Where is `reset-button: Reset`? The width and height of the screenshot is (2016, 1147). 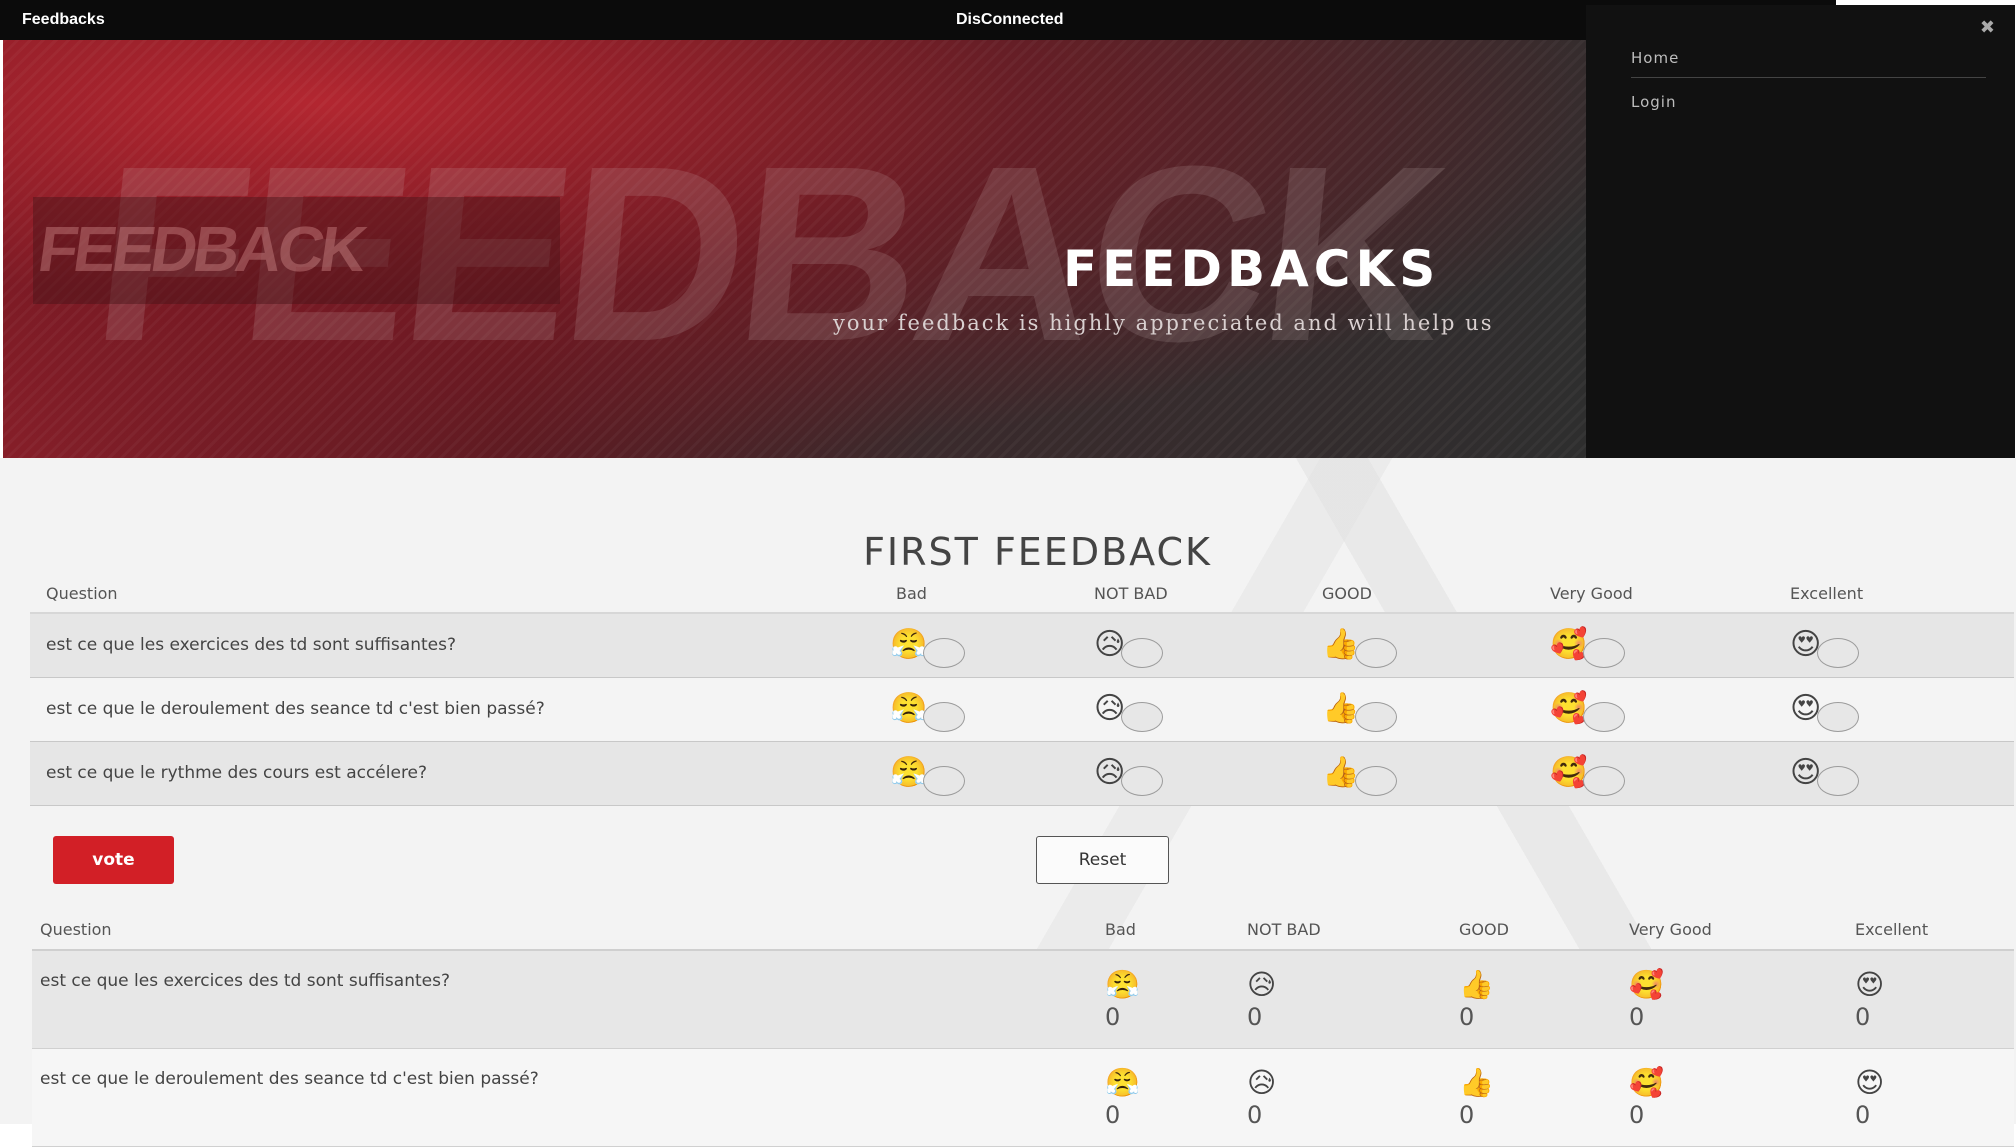
reset-button: Reset is located at coordinates (1102, 860).